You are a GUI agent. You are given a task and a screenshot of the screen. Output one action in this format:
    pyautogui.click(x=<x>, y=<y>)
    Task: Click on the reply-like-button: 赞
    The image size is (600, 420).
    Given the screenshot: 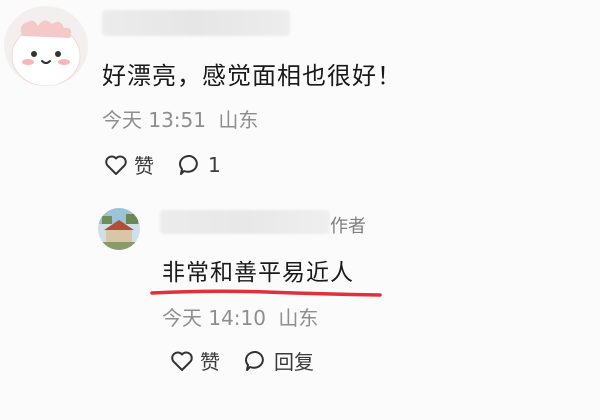 What is the action you would take?
    pyautogui.click(x=195, y=360)
    